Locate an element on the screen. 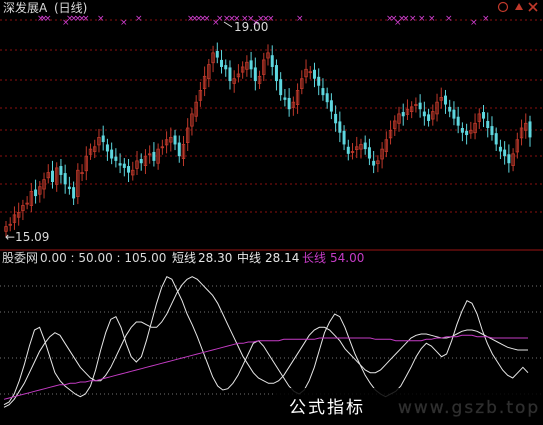  mid-line-value: 28.14 is located at coordinates (282, 258).